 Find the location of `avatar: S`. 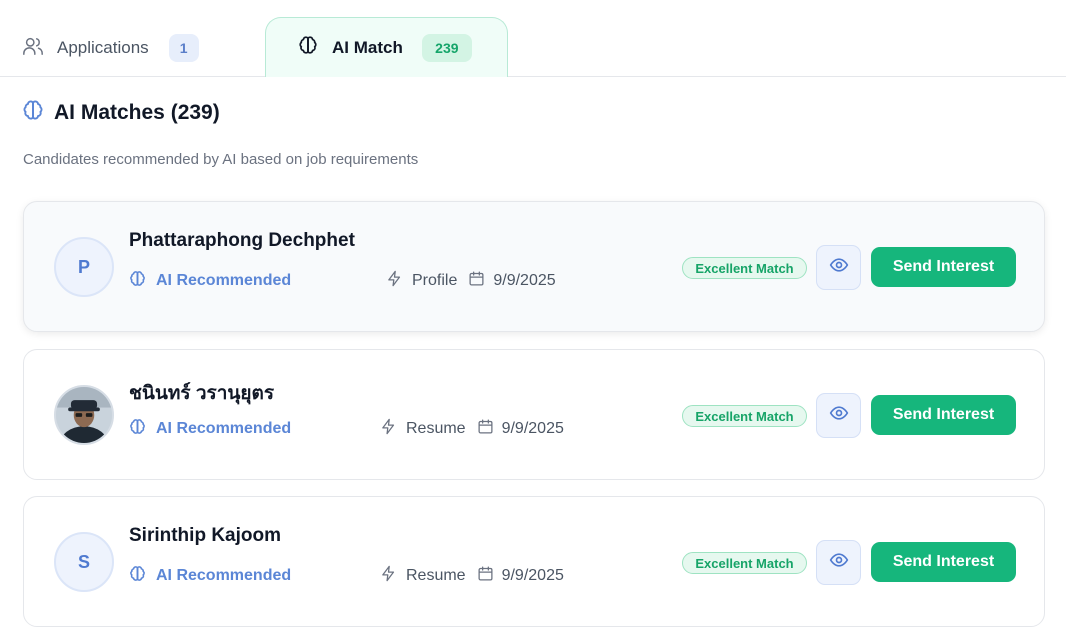

avatar: S is located at coordinates (84, 562).